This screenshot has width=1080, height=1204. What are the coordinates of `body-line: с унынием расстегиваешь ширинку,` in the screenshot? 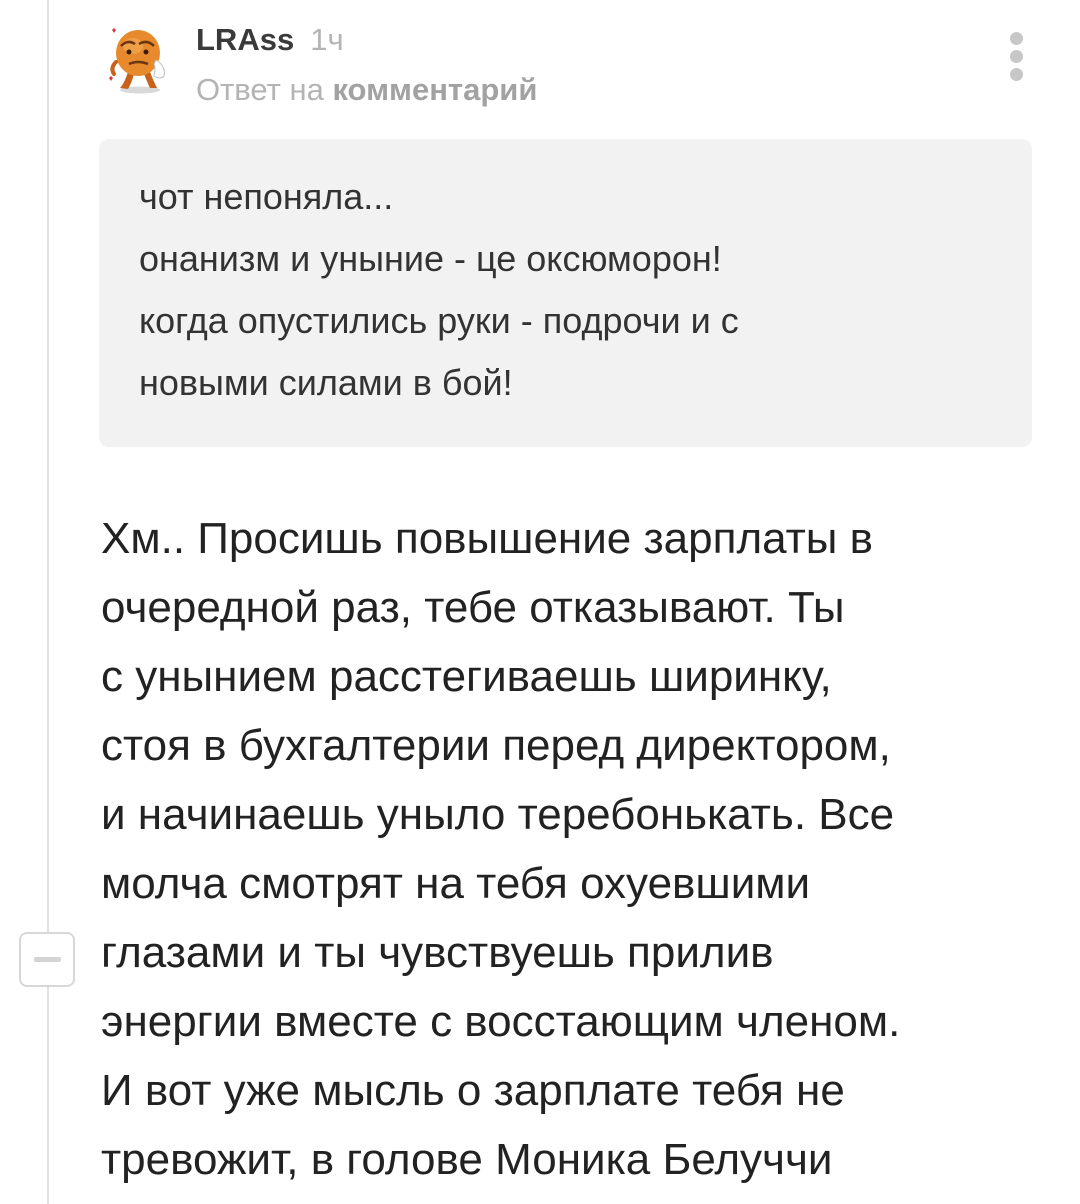 It's located at (466, 676).